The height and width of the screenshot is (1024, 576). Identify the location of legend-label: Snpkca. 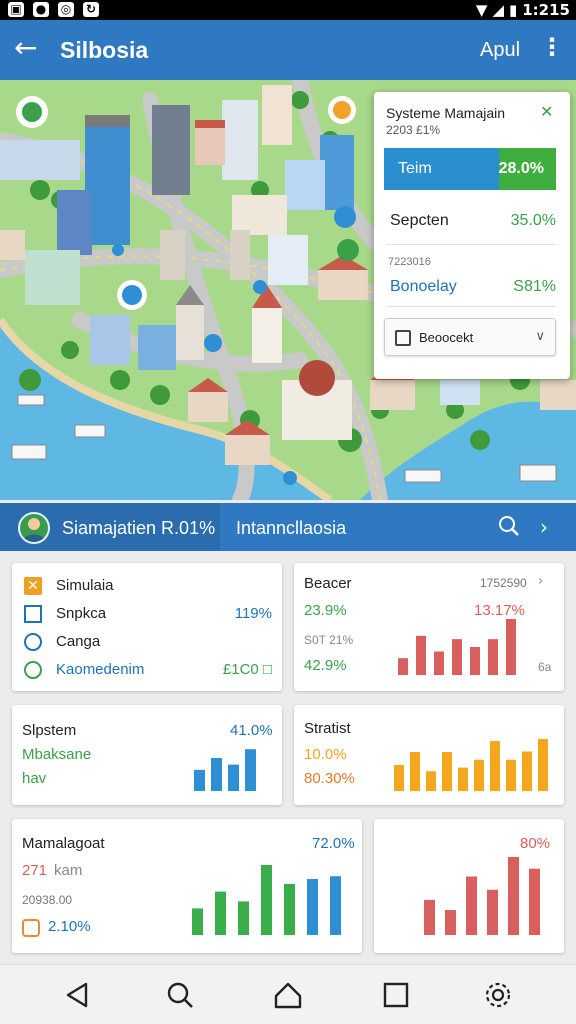
(81, 613).